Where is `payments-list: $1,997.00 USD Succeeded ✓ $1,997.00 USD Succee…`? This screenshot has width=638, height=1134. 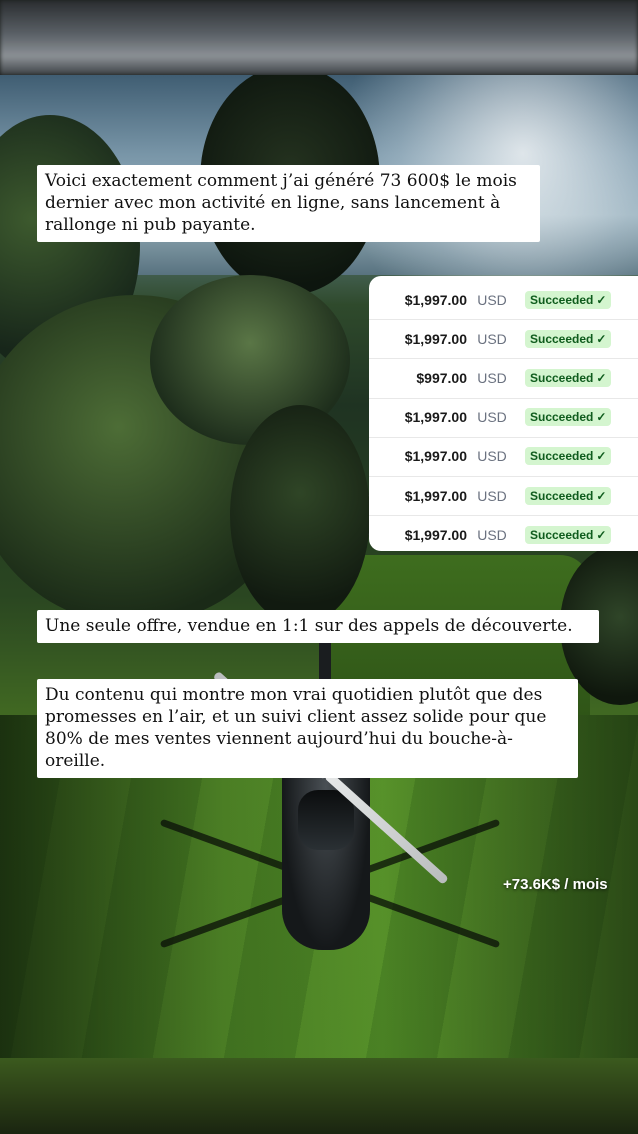
payments-list: $1,997.00 USD Succeeded ✓ $1,997.00 USD Succee… is located at coordinates (503, 413).